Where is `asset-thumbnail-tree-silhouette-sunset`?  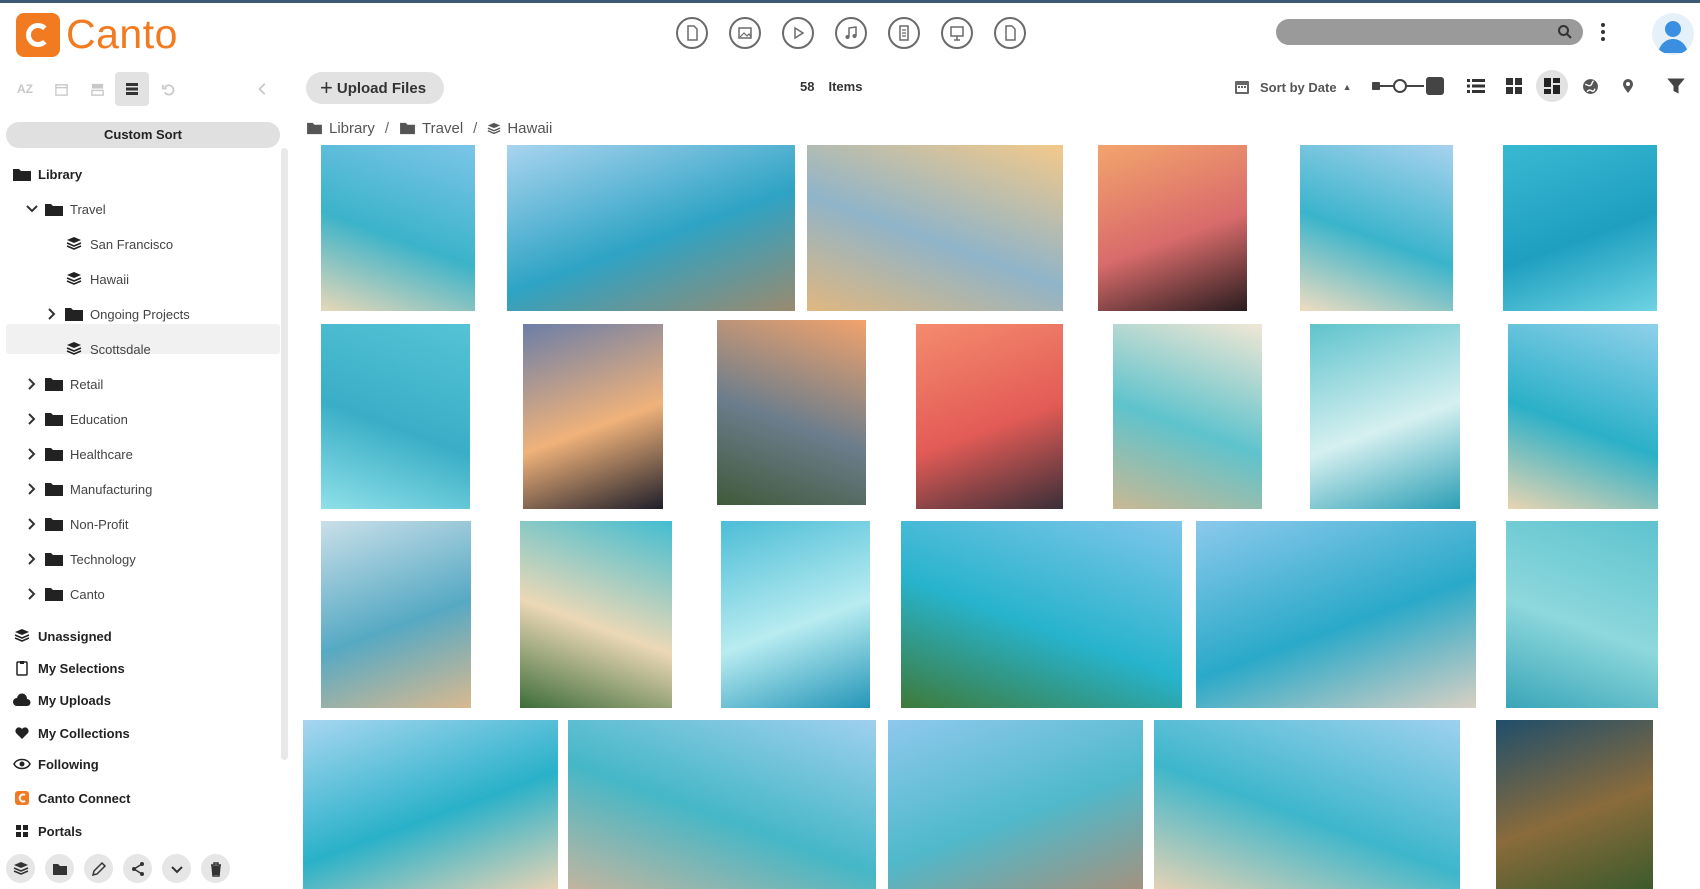
asset-thumbnail-tree-silhouette-sunset is located at coordinates (1172, 228).